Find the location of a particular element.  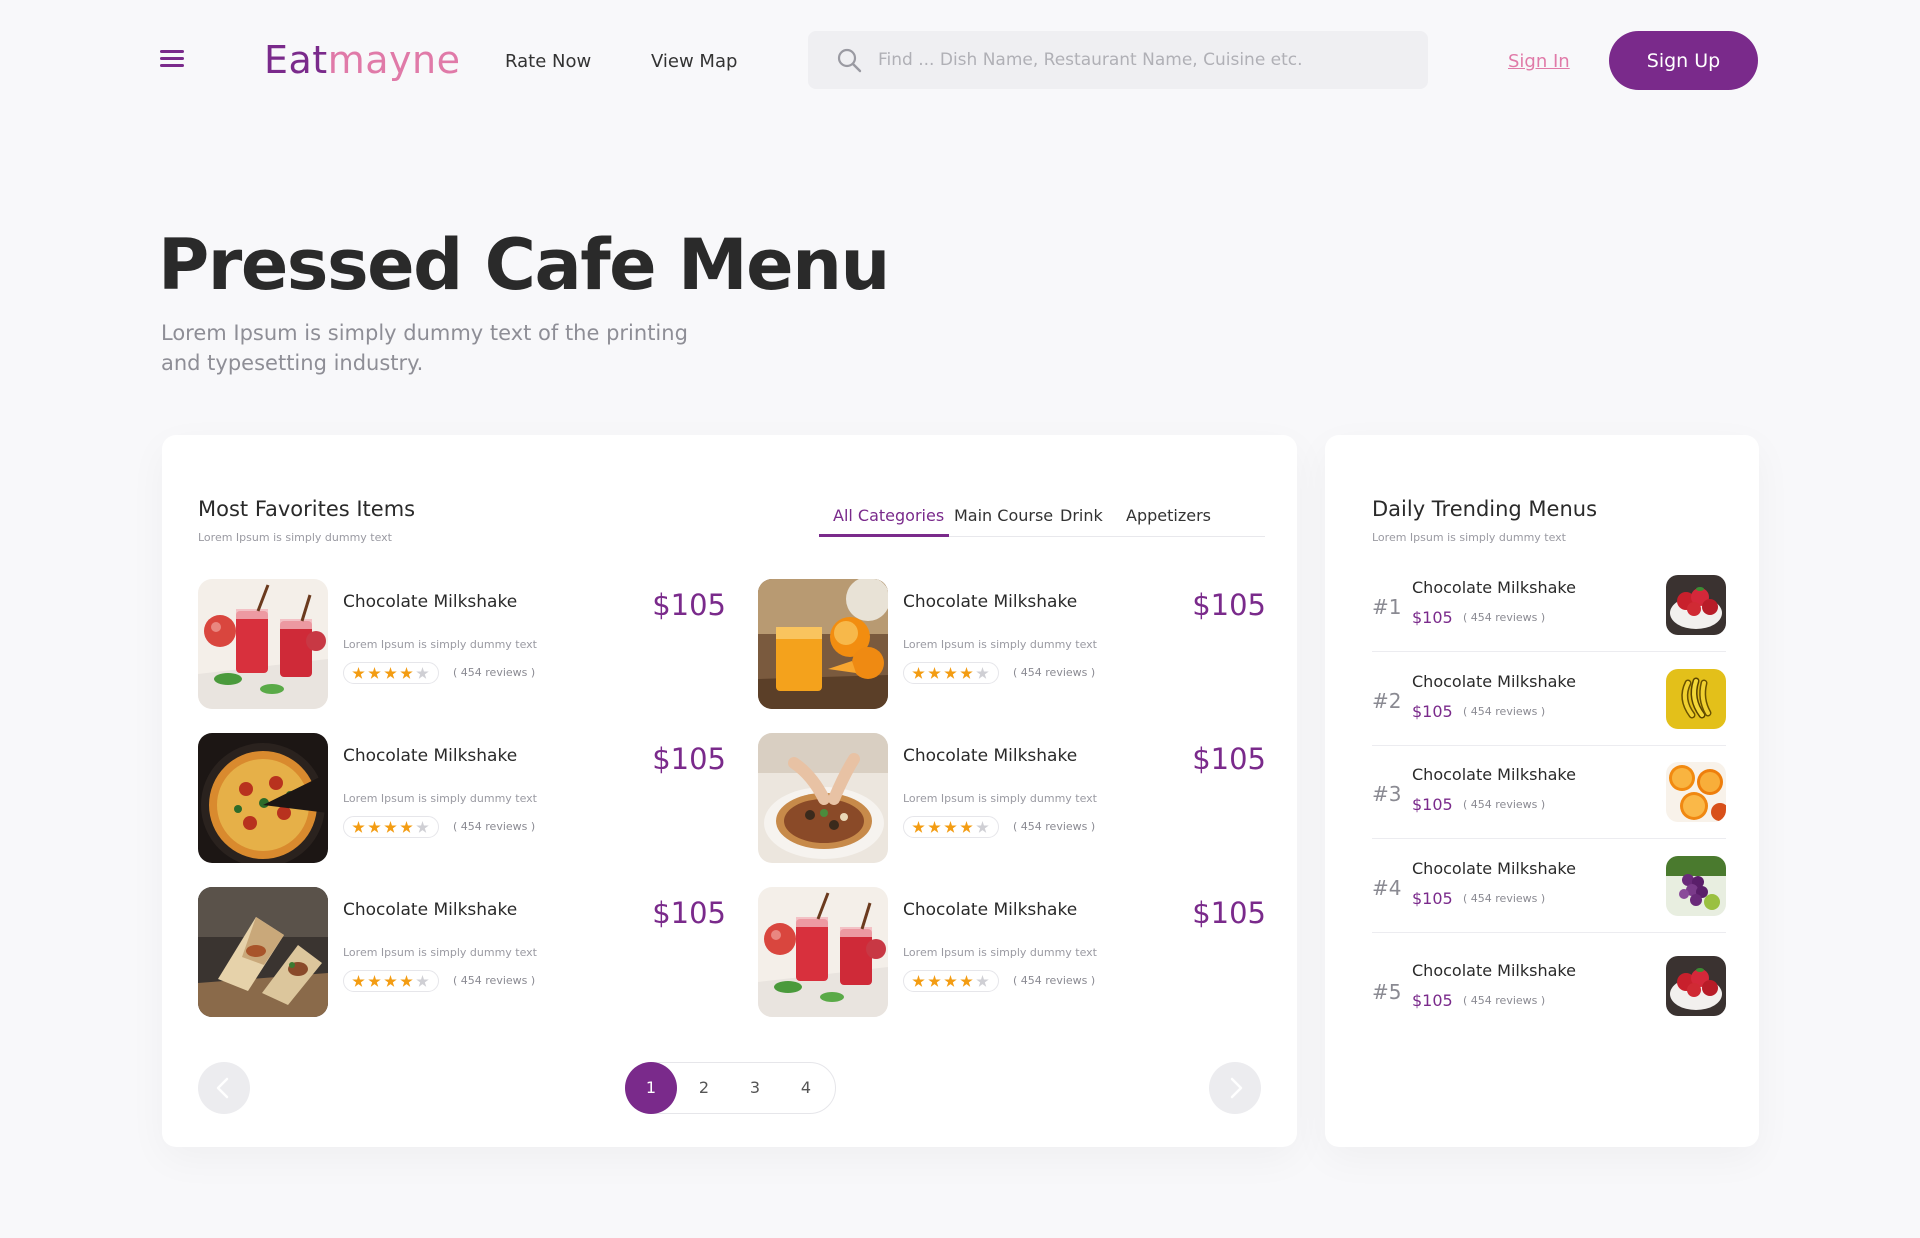

favorites-subtitle: Lorem Ipsum is simply dummy text is located at coordinates (295, 537).